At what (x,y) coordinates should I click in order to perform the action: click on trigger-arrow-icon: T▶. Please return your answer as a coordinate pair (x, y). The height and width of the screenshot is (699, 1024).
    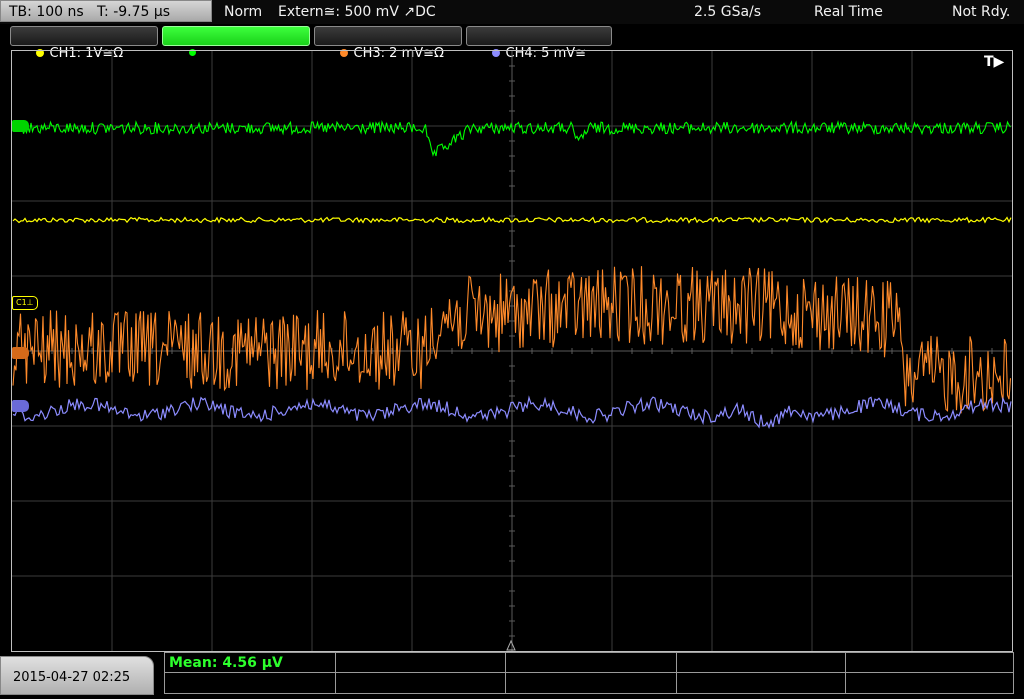
    Looking at the image, I should click on (994, 62).